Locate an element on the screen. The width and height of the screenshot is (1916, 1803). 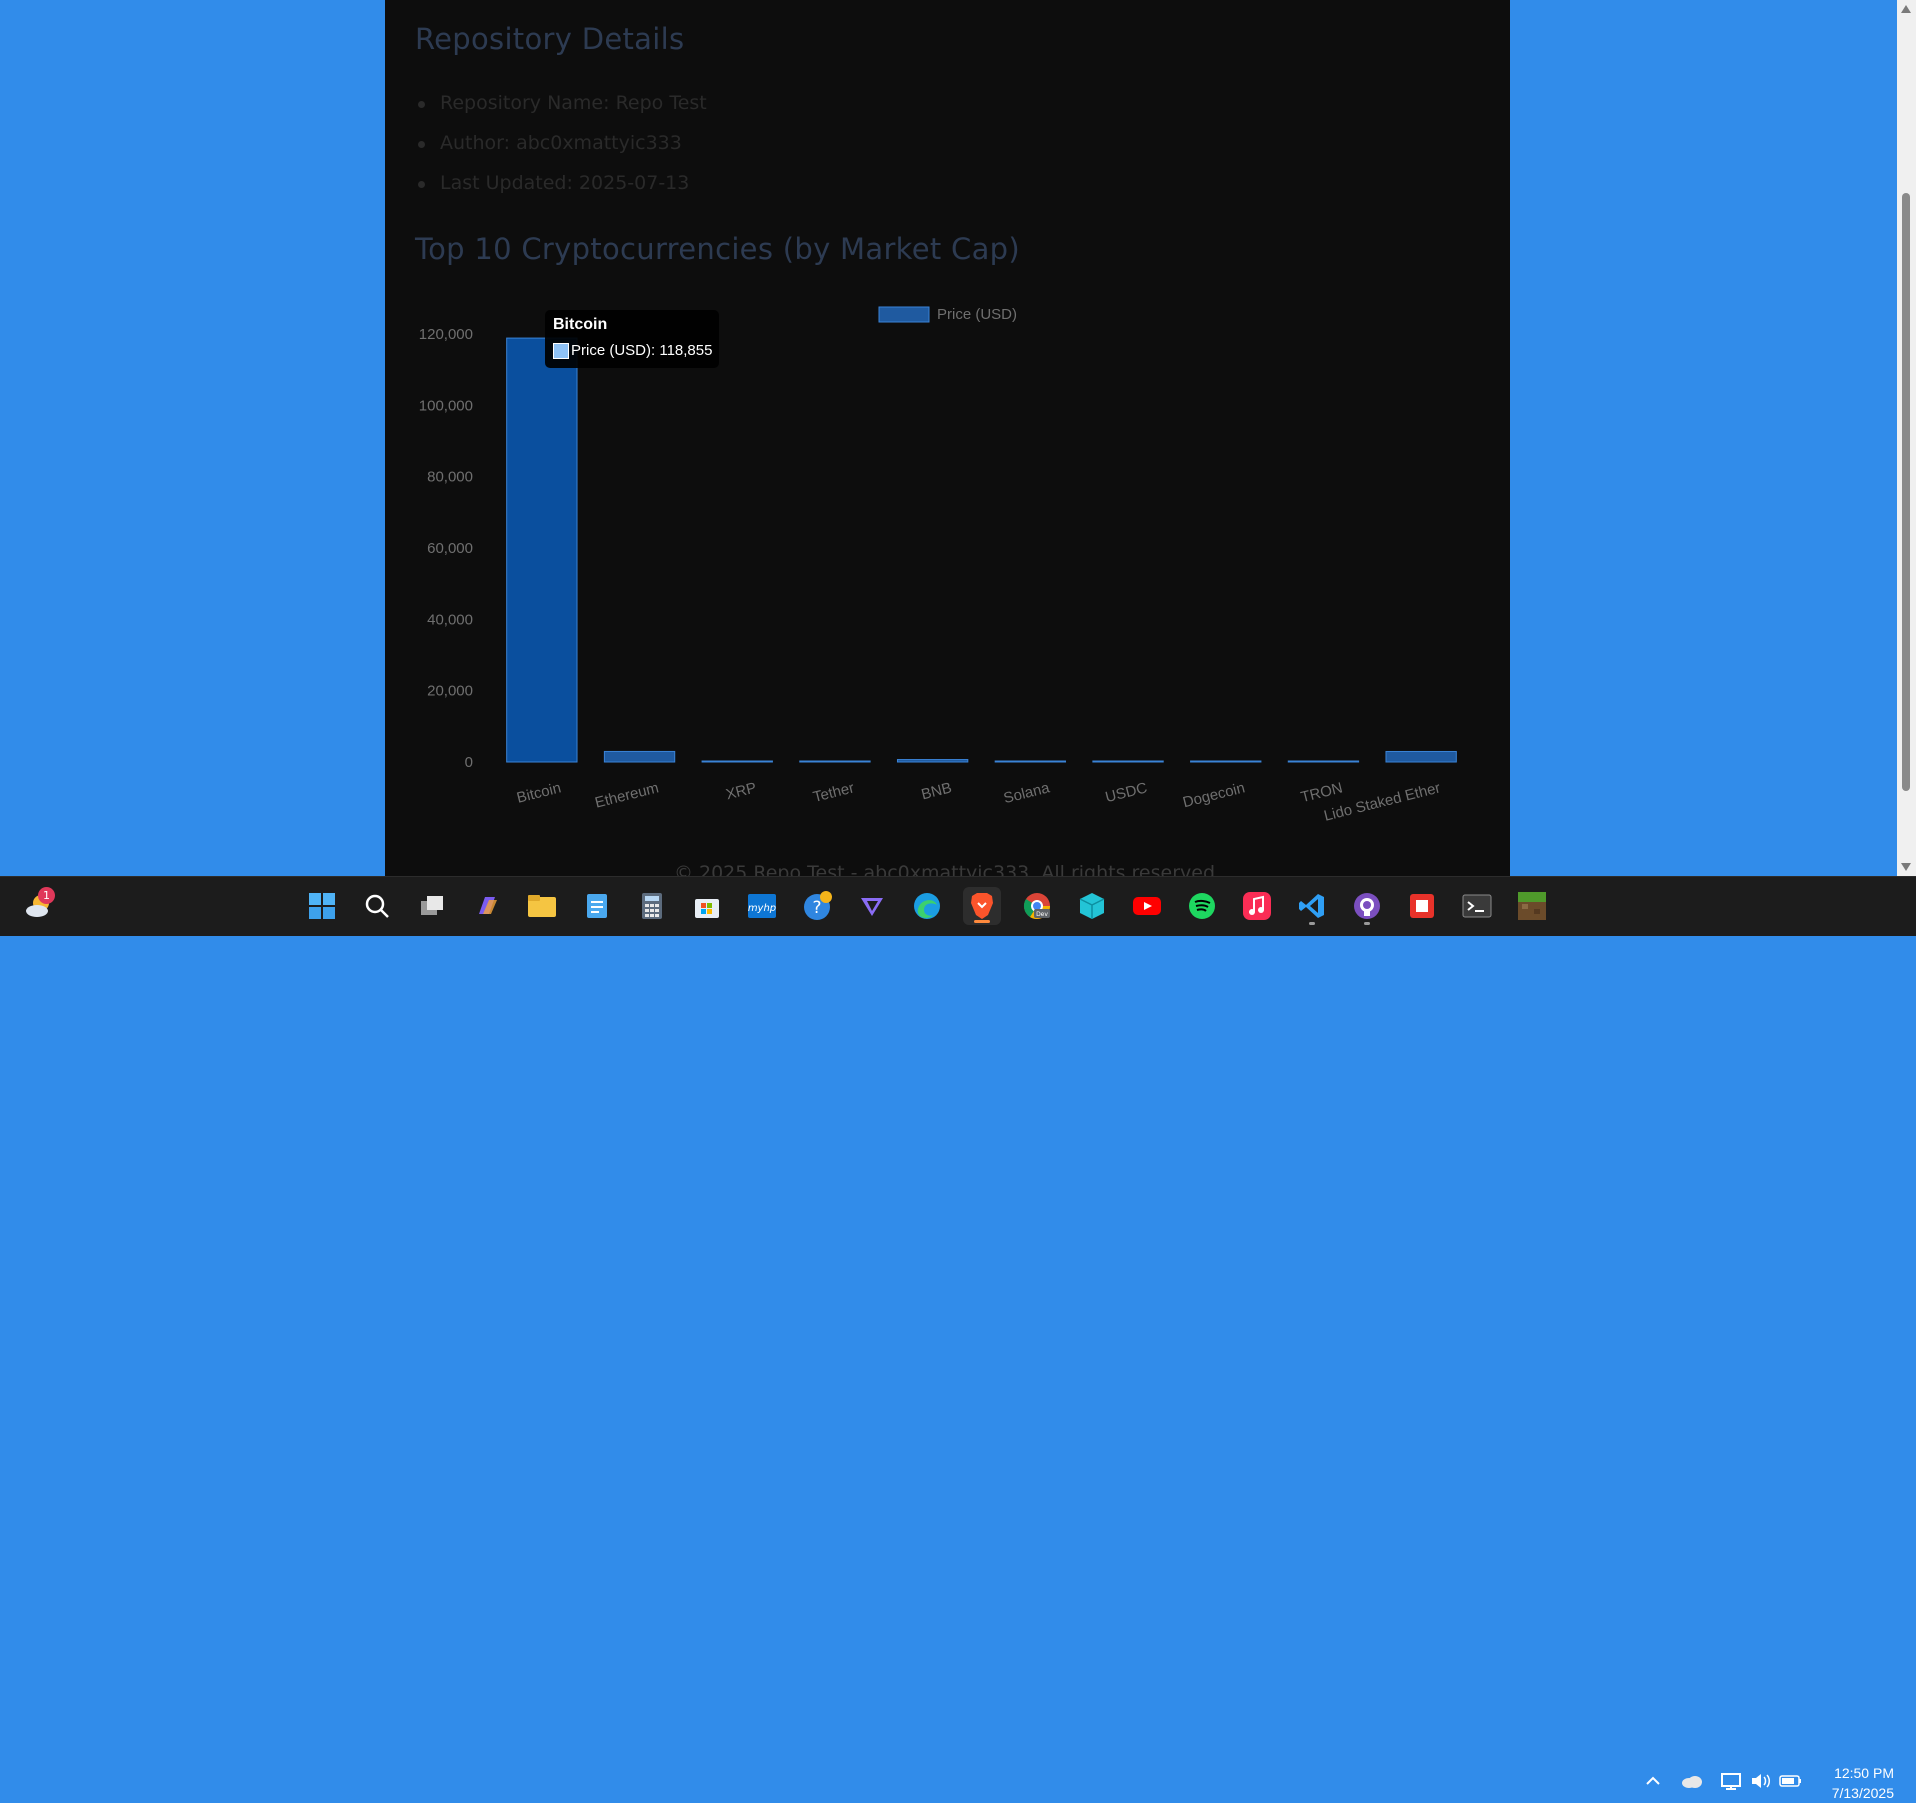
x-tick-label: Bitcoin is located at coordinates (539, 792).